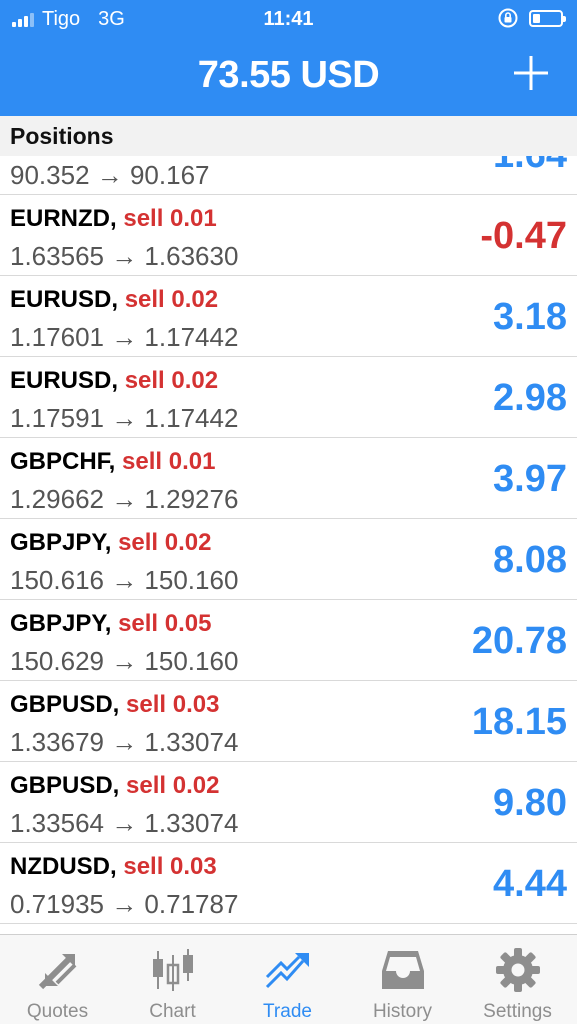 This screenshot has height=1025, width=577. I want to click on position-profit: 20.78, so click(519, 641).